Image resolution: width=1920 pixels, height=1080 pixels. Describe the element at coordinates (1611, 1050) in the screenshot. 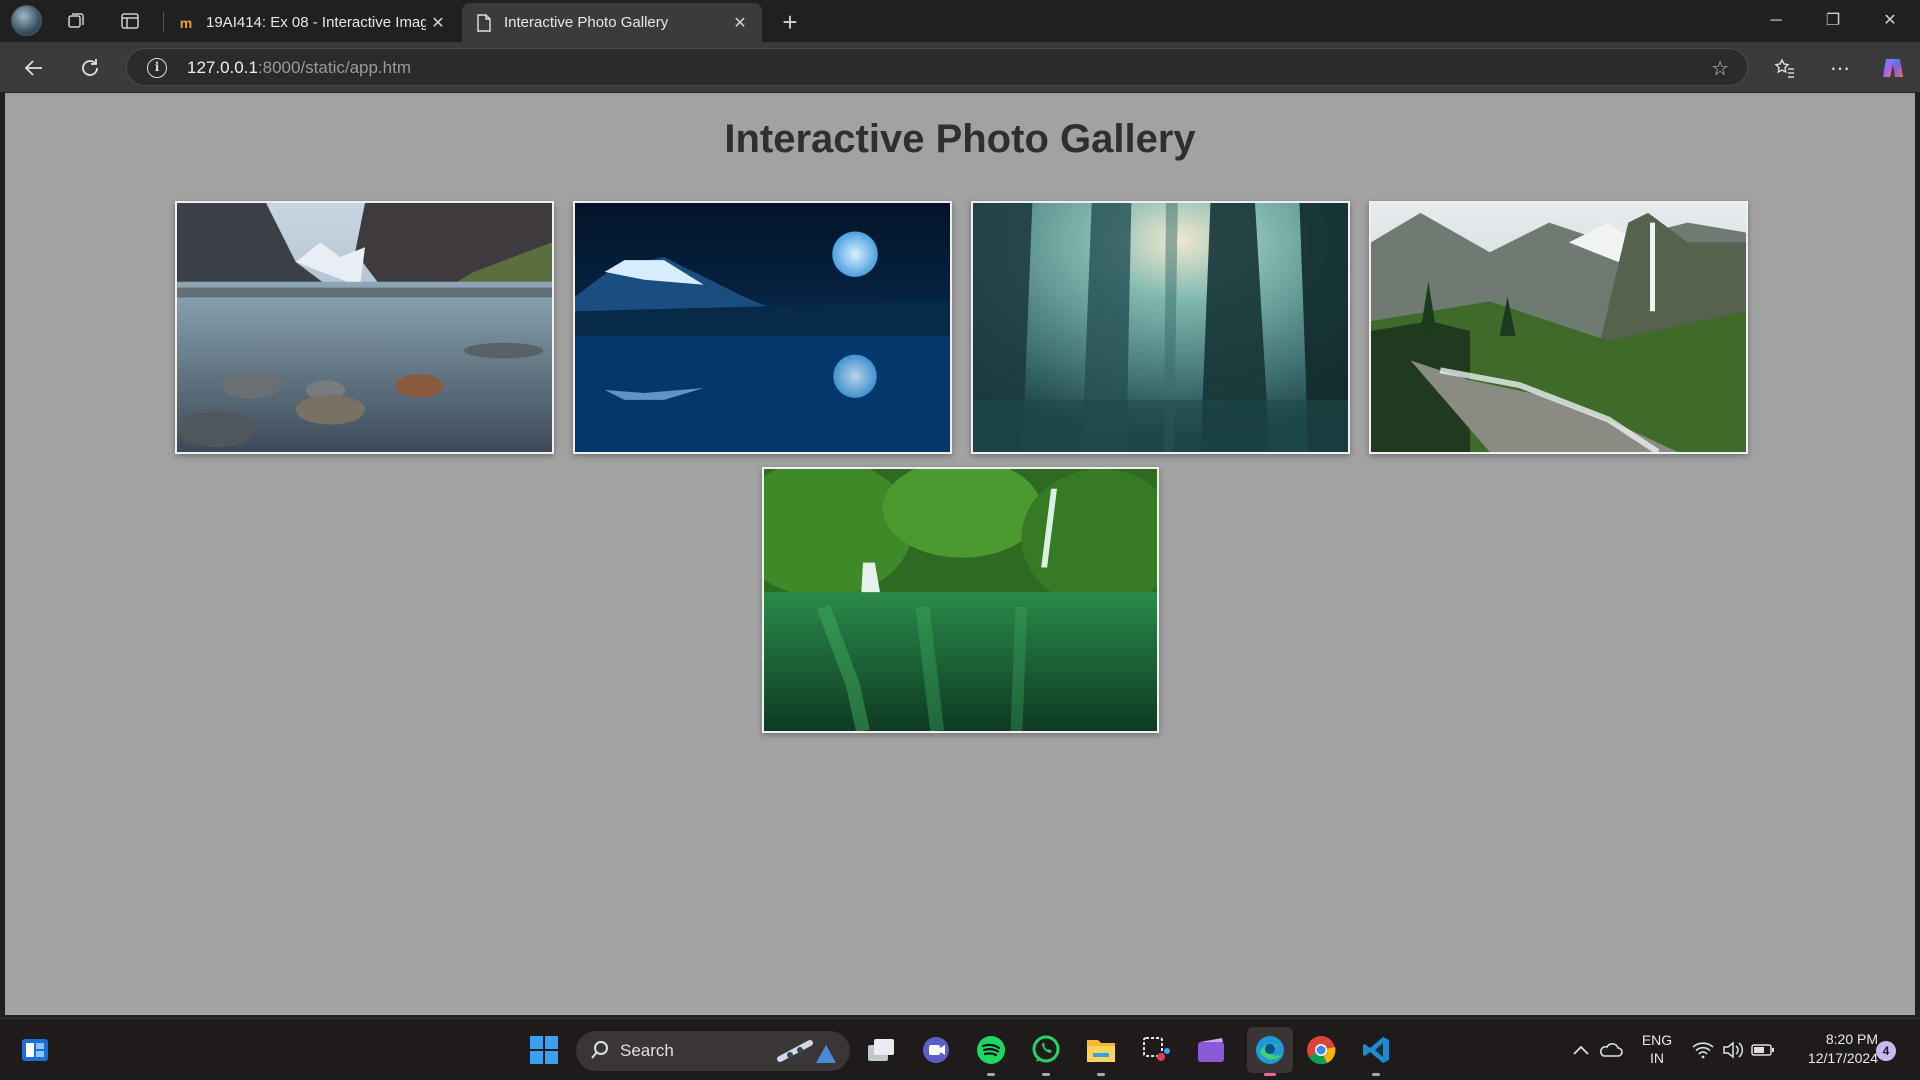

I see `onedrive-icon` at that location.